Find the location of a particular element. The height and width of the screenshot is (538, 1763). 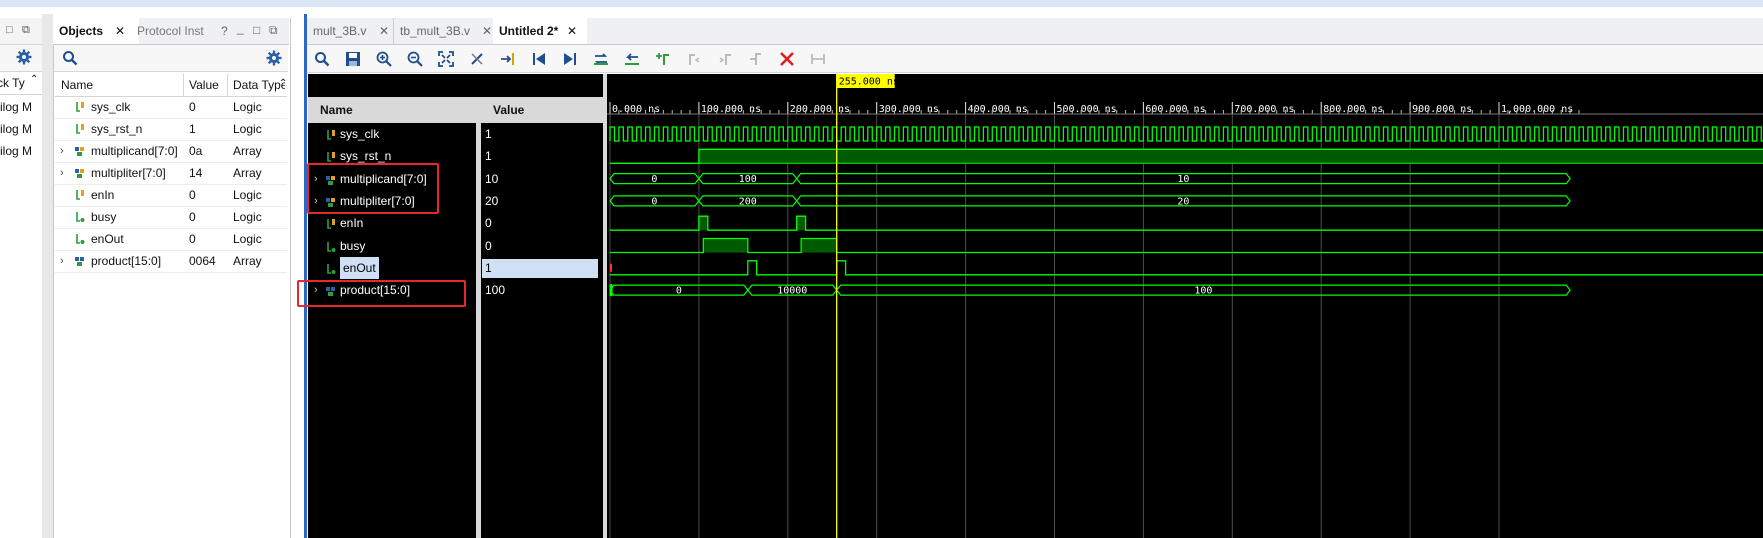

object-name: busy is located at coordinates (104, 217).